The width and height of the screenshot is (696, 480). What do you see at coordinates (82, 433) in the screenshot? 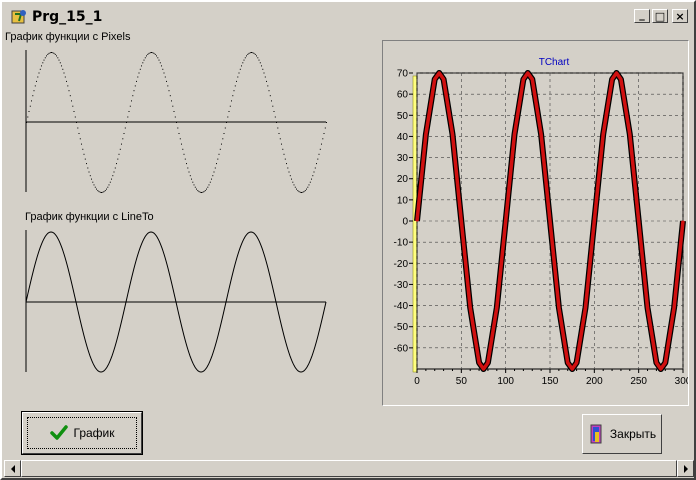
I see `plot-button: График` at bounding box center [82, 433].